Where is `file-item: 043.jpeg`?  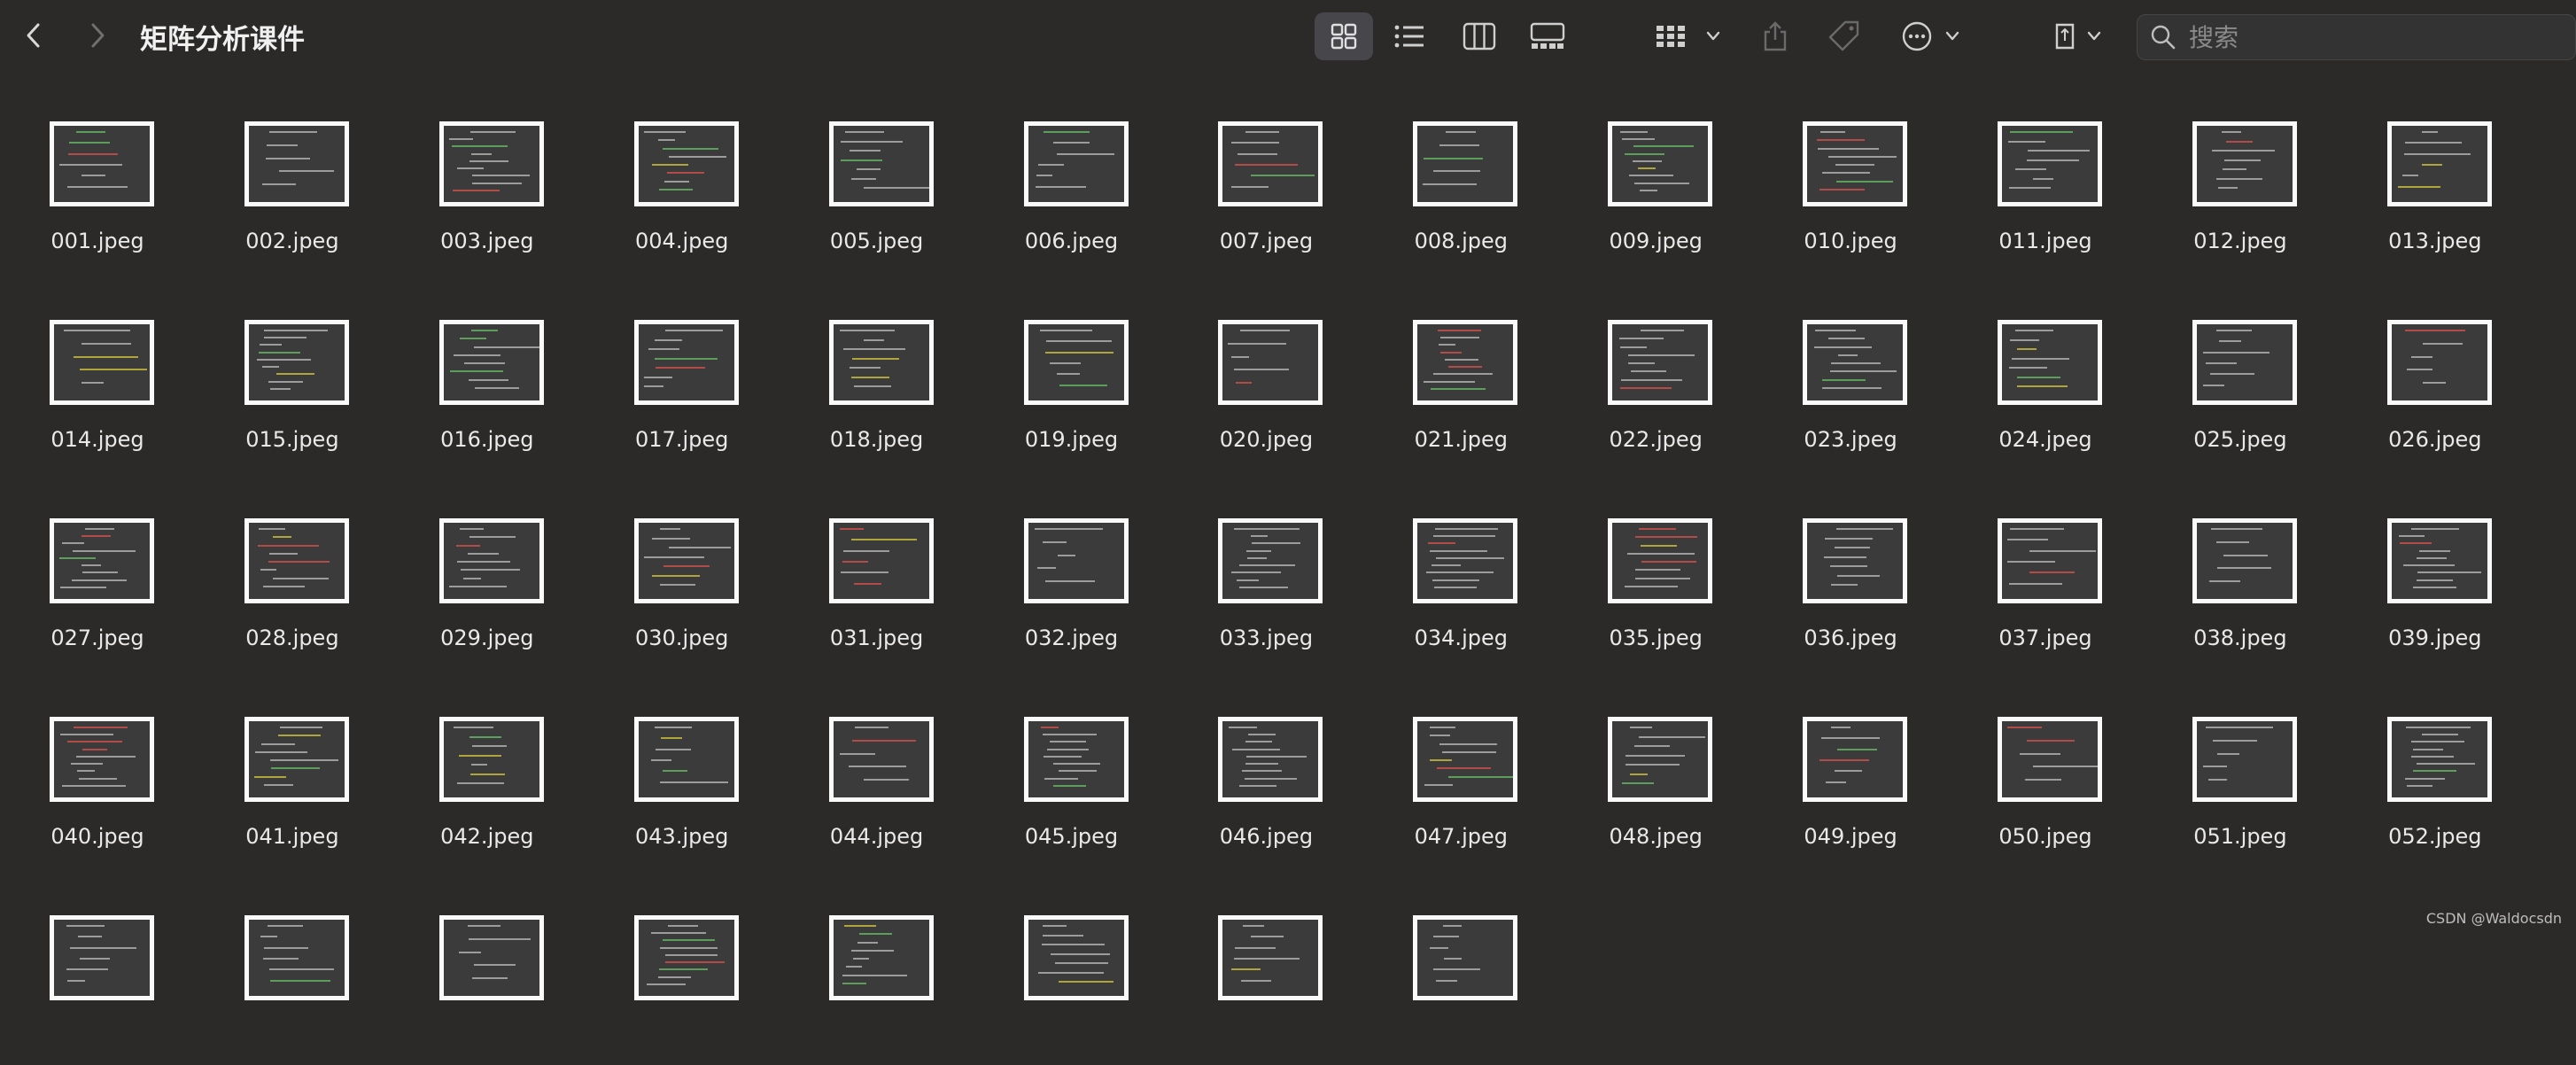
file-item: 043.jpeg is located at coordinates (682, 767).